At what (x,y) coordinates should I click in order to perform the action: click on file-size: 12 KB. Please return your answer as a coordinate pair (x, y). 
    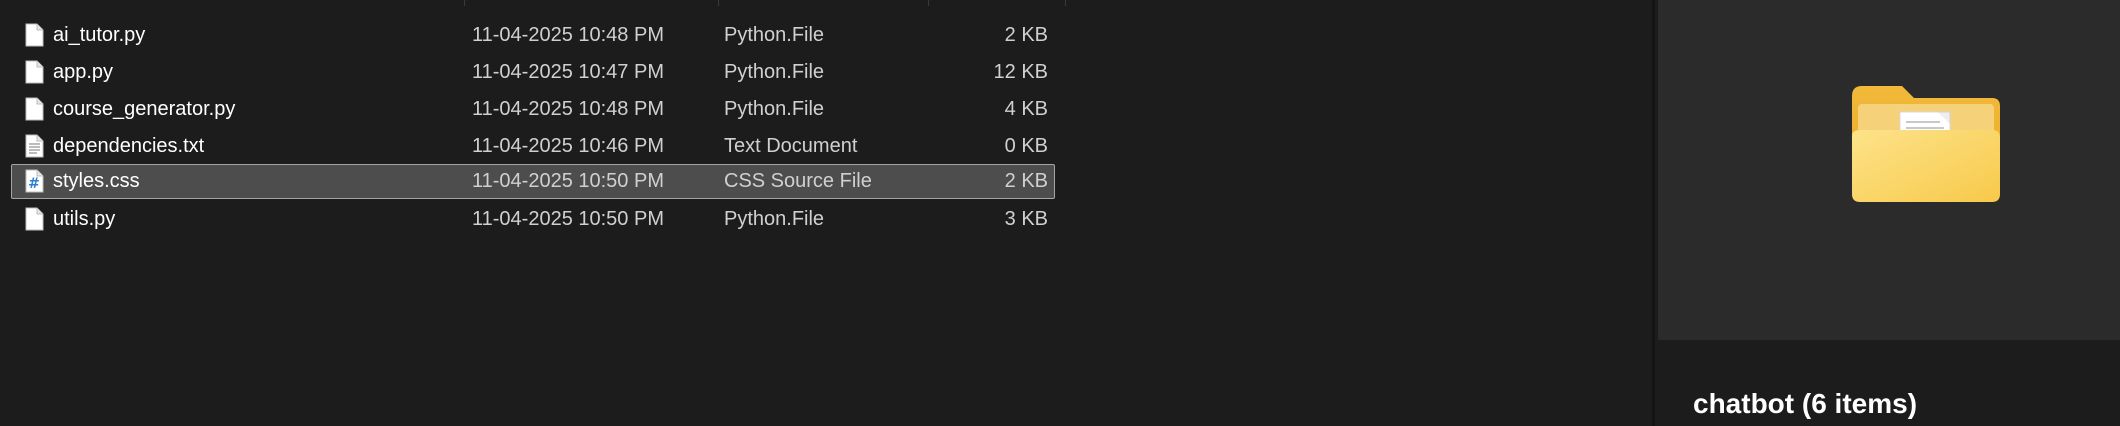
    Looking at the image, I should click on (1020, 72).